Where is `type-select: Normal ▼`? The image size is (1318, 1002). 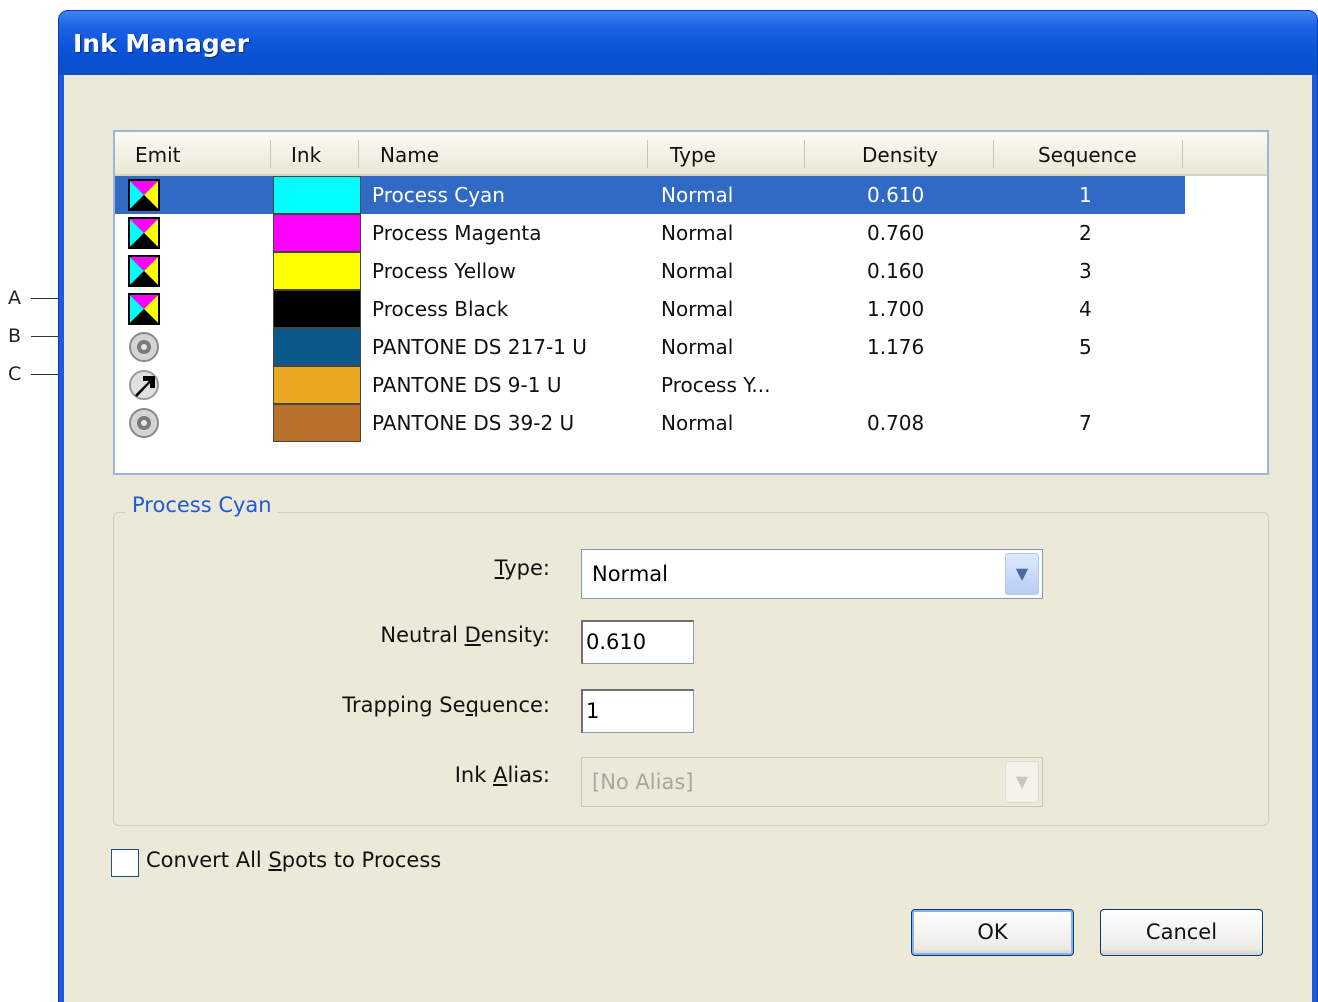 type-select: Normal ▼ is located at coordinates (812, 574).